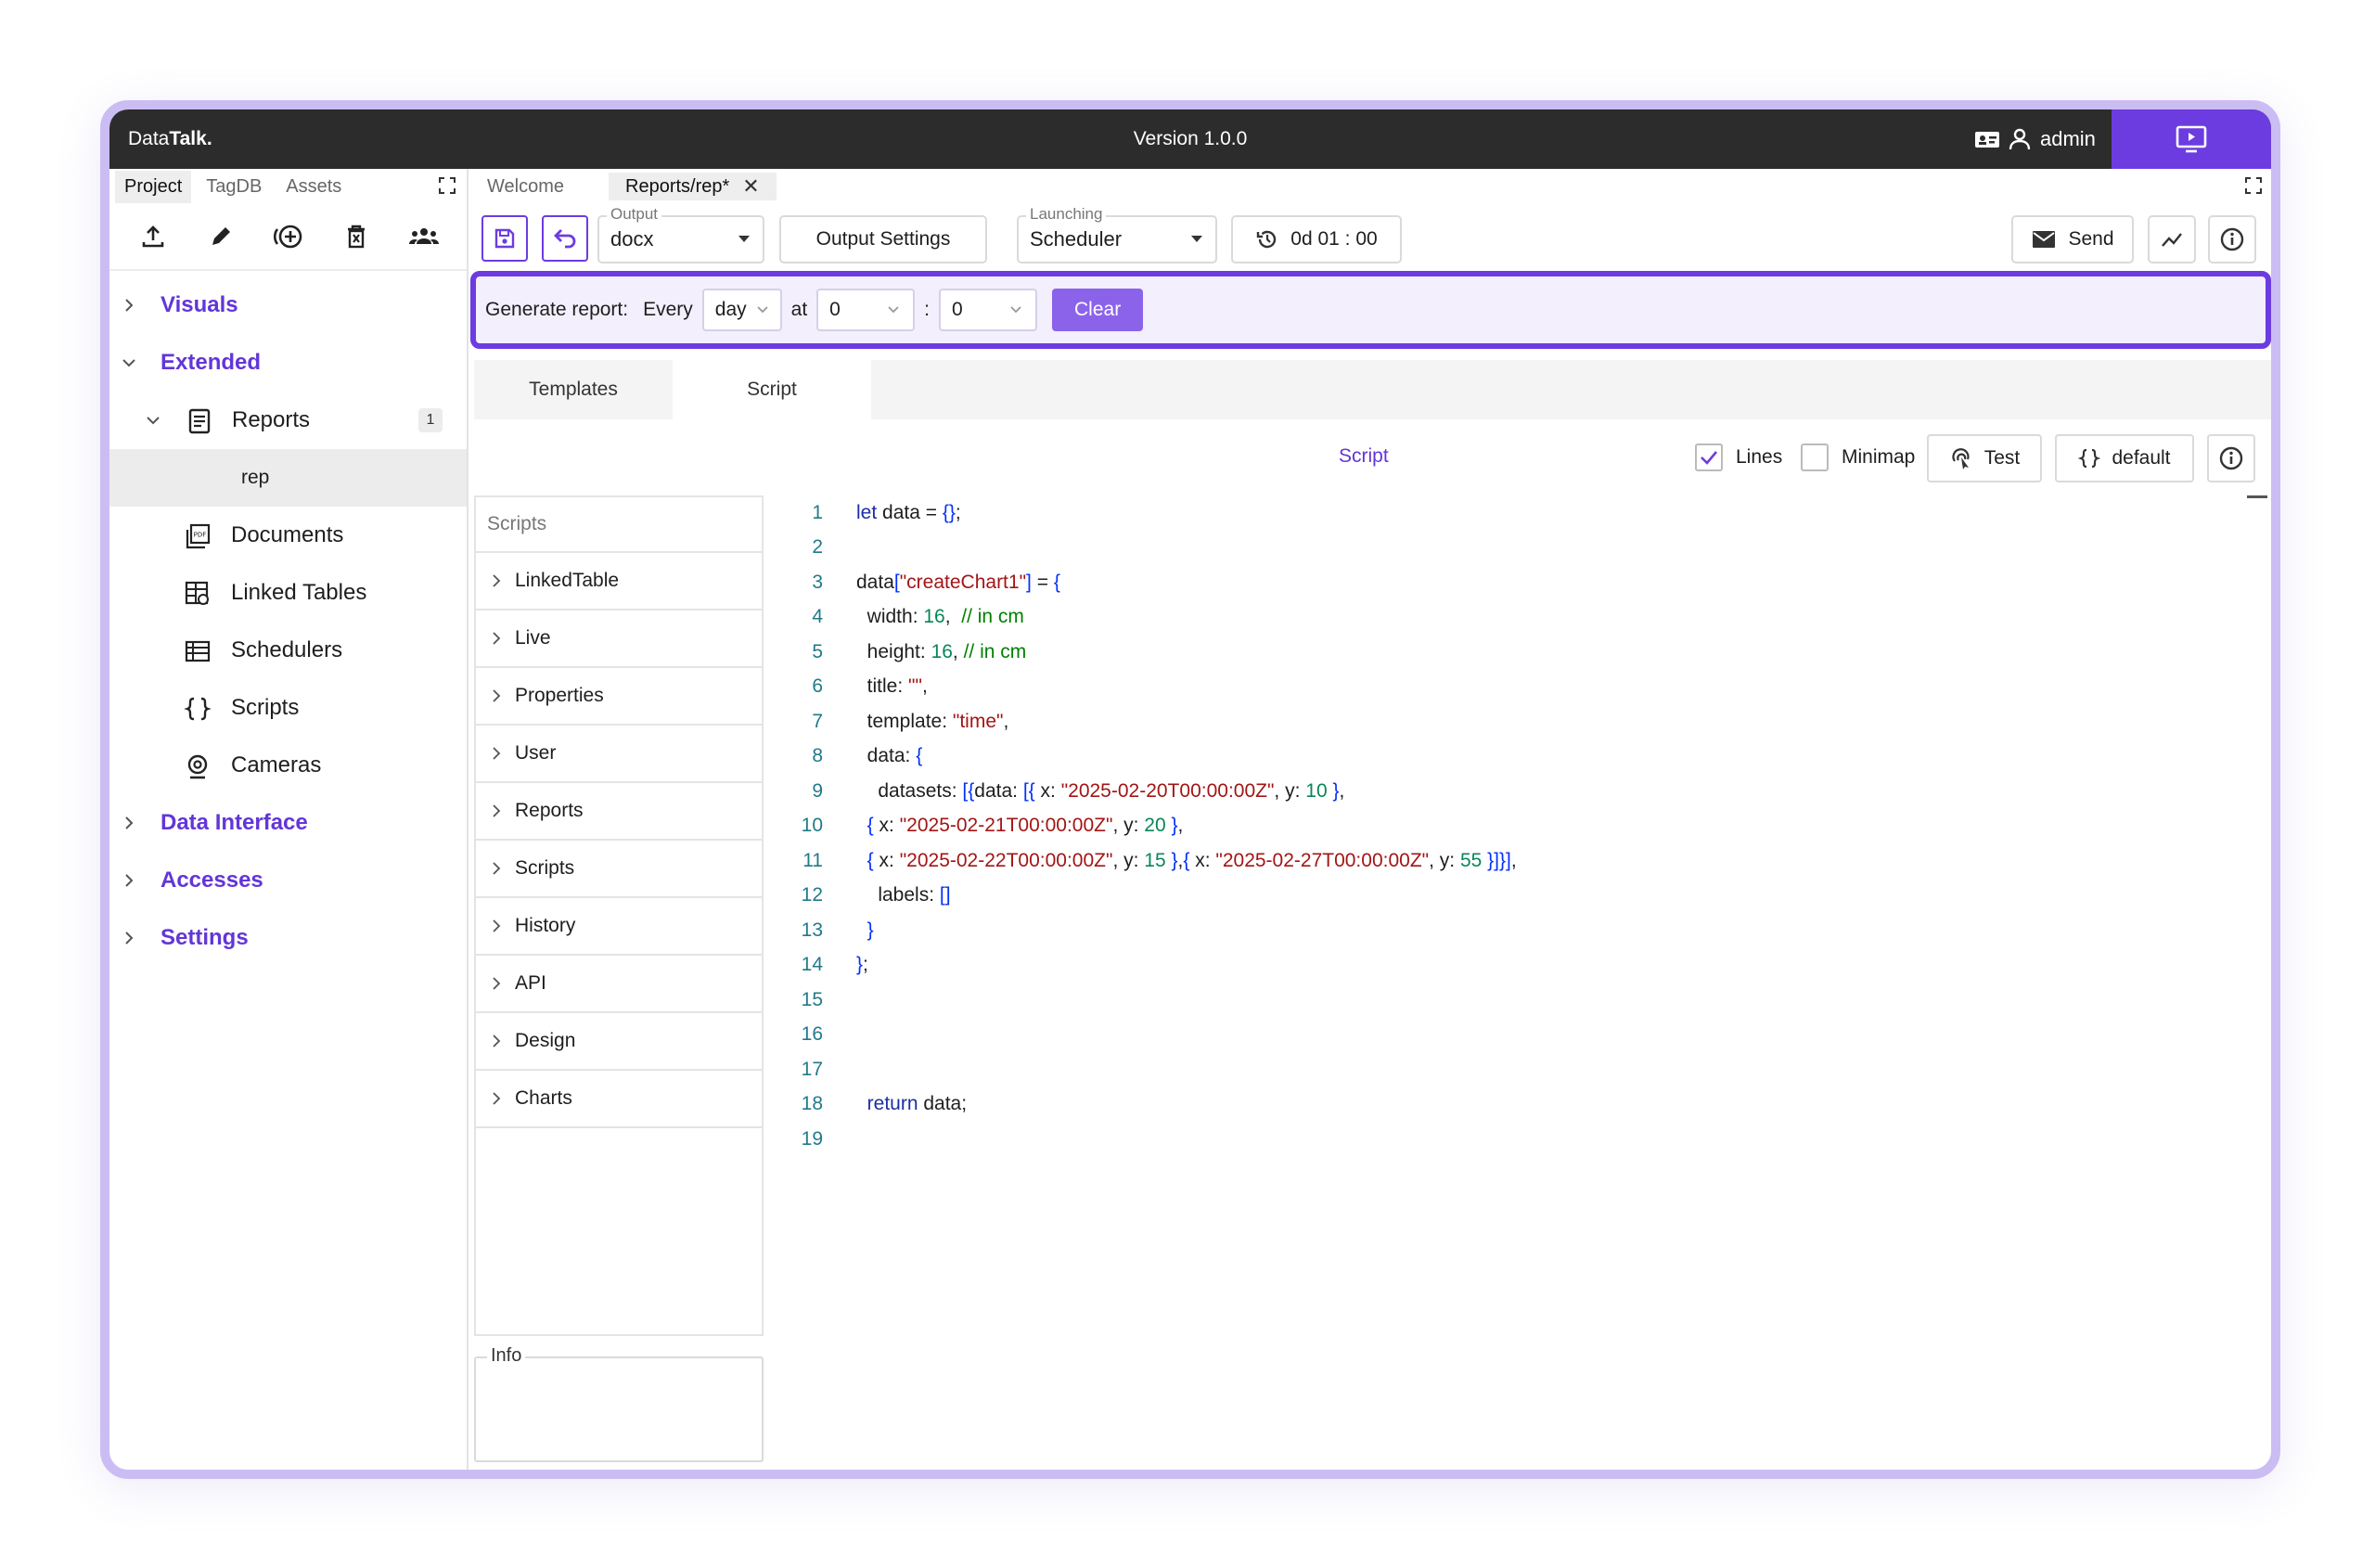 This screenshot has height=1568, width=2375. What do you see at coordinates (958, 582) in the screenshot?
I see `code-text: data["createChart1"] = {` at bounding box center [958, 582].